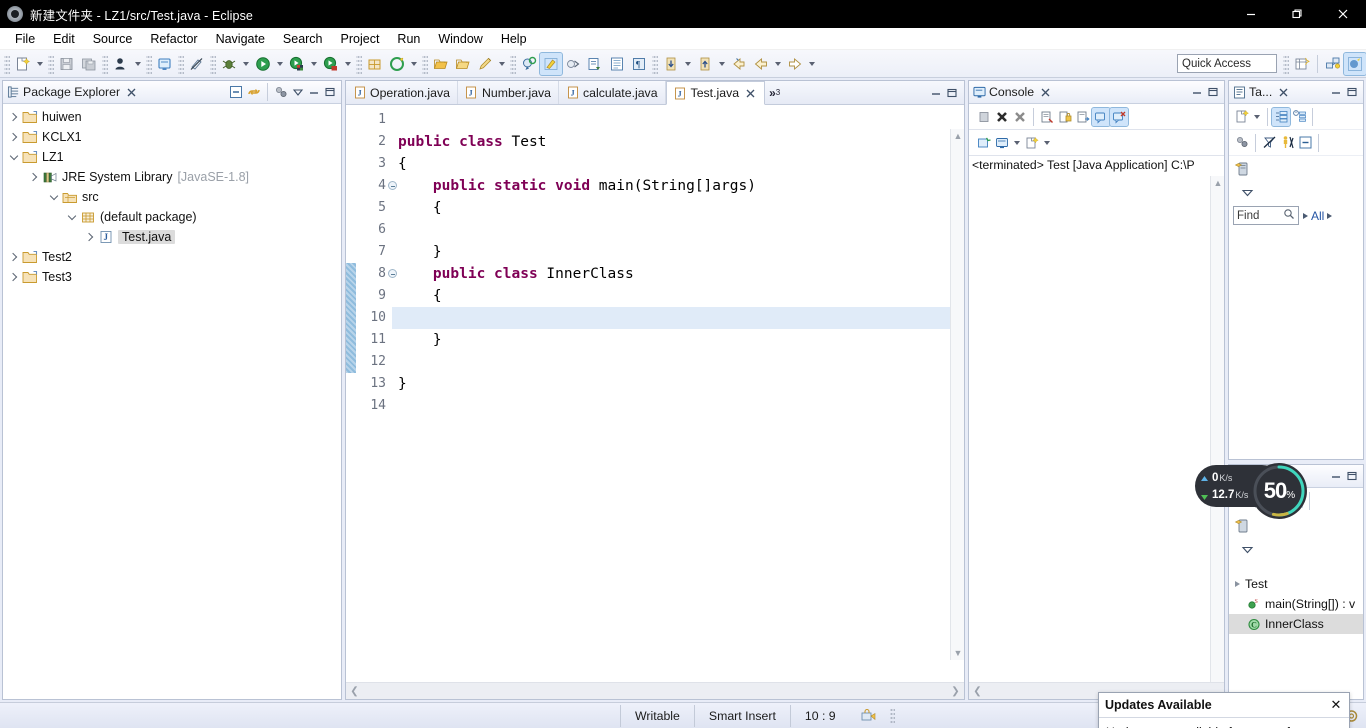  Describe the element at coordinates (172, 157) in the screenshot. I see `tree-item-lz1: LZ1` at that location.